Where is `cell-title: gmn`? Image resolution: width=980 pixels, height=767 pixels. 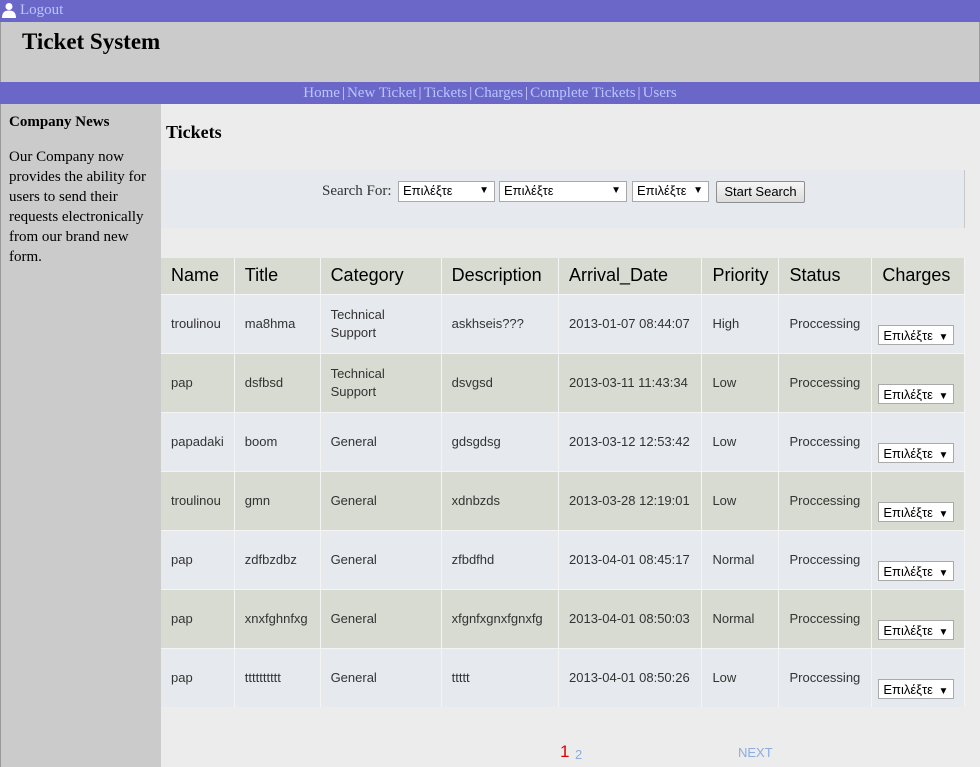 cell-title: gmn is located at coordinates (277, 500).